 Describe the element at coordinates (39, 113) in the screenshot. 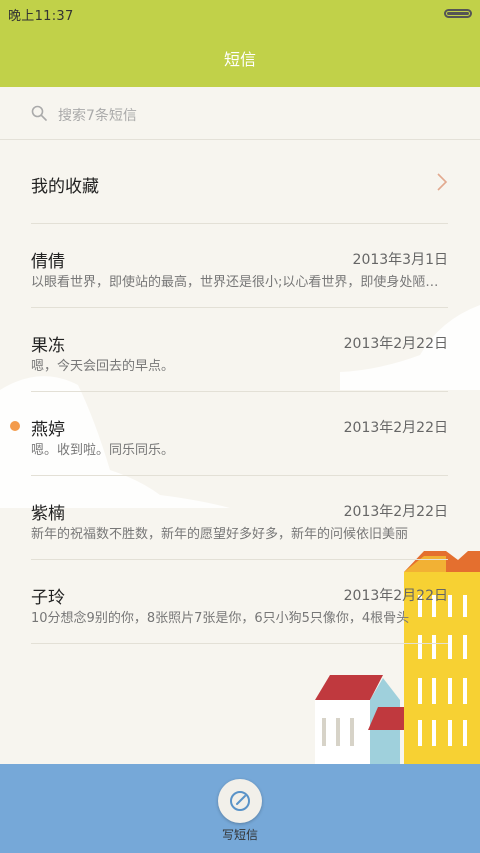

I see `search-icon` at that location.